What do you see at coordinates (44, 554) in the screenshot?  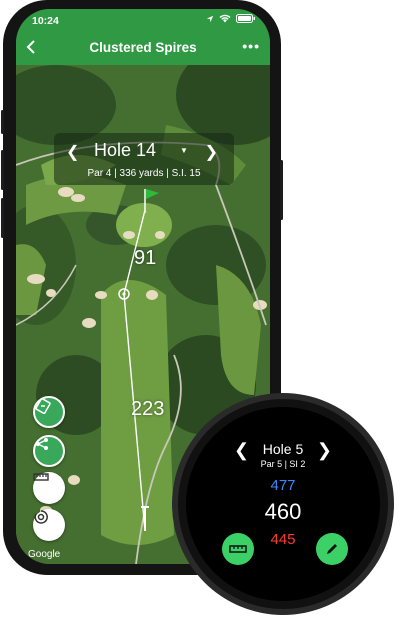 I see `map-attribution: Google` at bounding box center [44, 554].